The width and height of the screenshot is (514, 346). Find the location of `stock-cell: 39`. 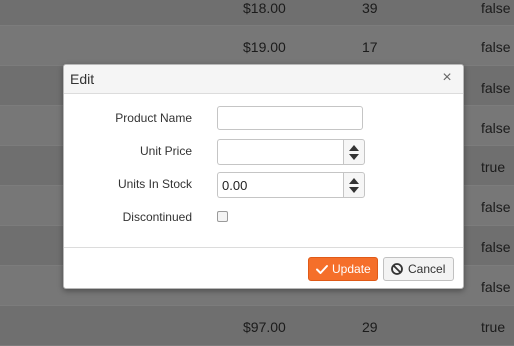

stock-cell: 39 is located at coordinates (370, 8).